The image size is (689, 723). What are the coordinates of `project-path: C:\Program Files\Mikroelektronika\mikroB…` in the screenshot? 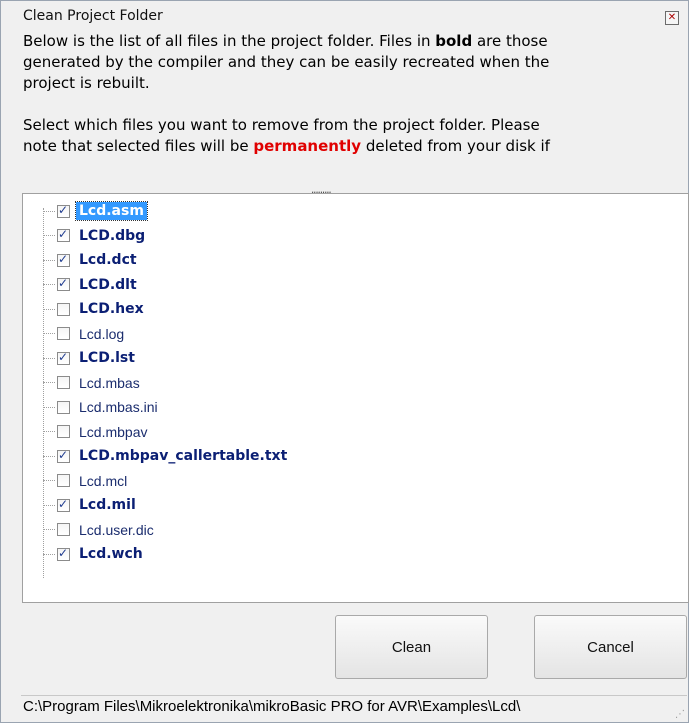 It's located at (272, 706).